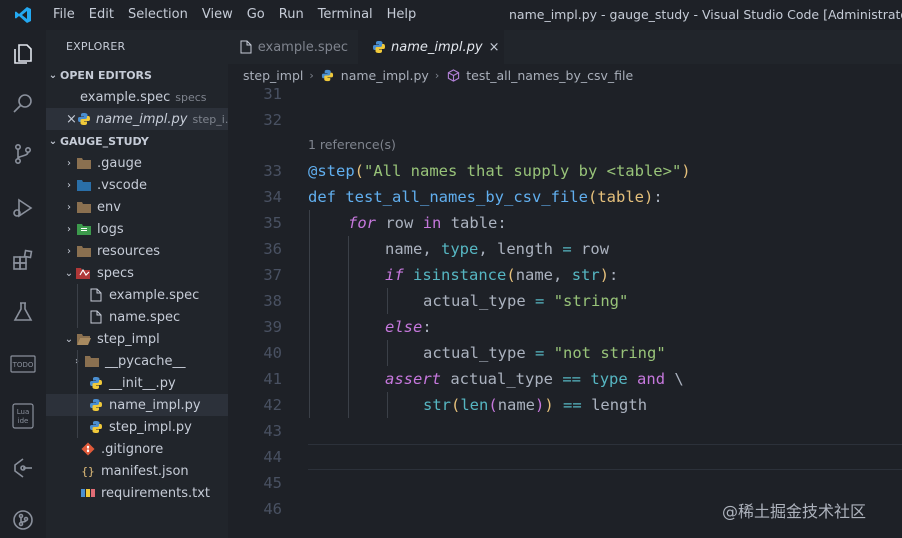 This screenshot has width=902, height=538. Describe the element at coordinates (101, 15) in the screenshot. I see `menu-edit: Edit` at that location.